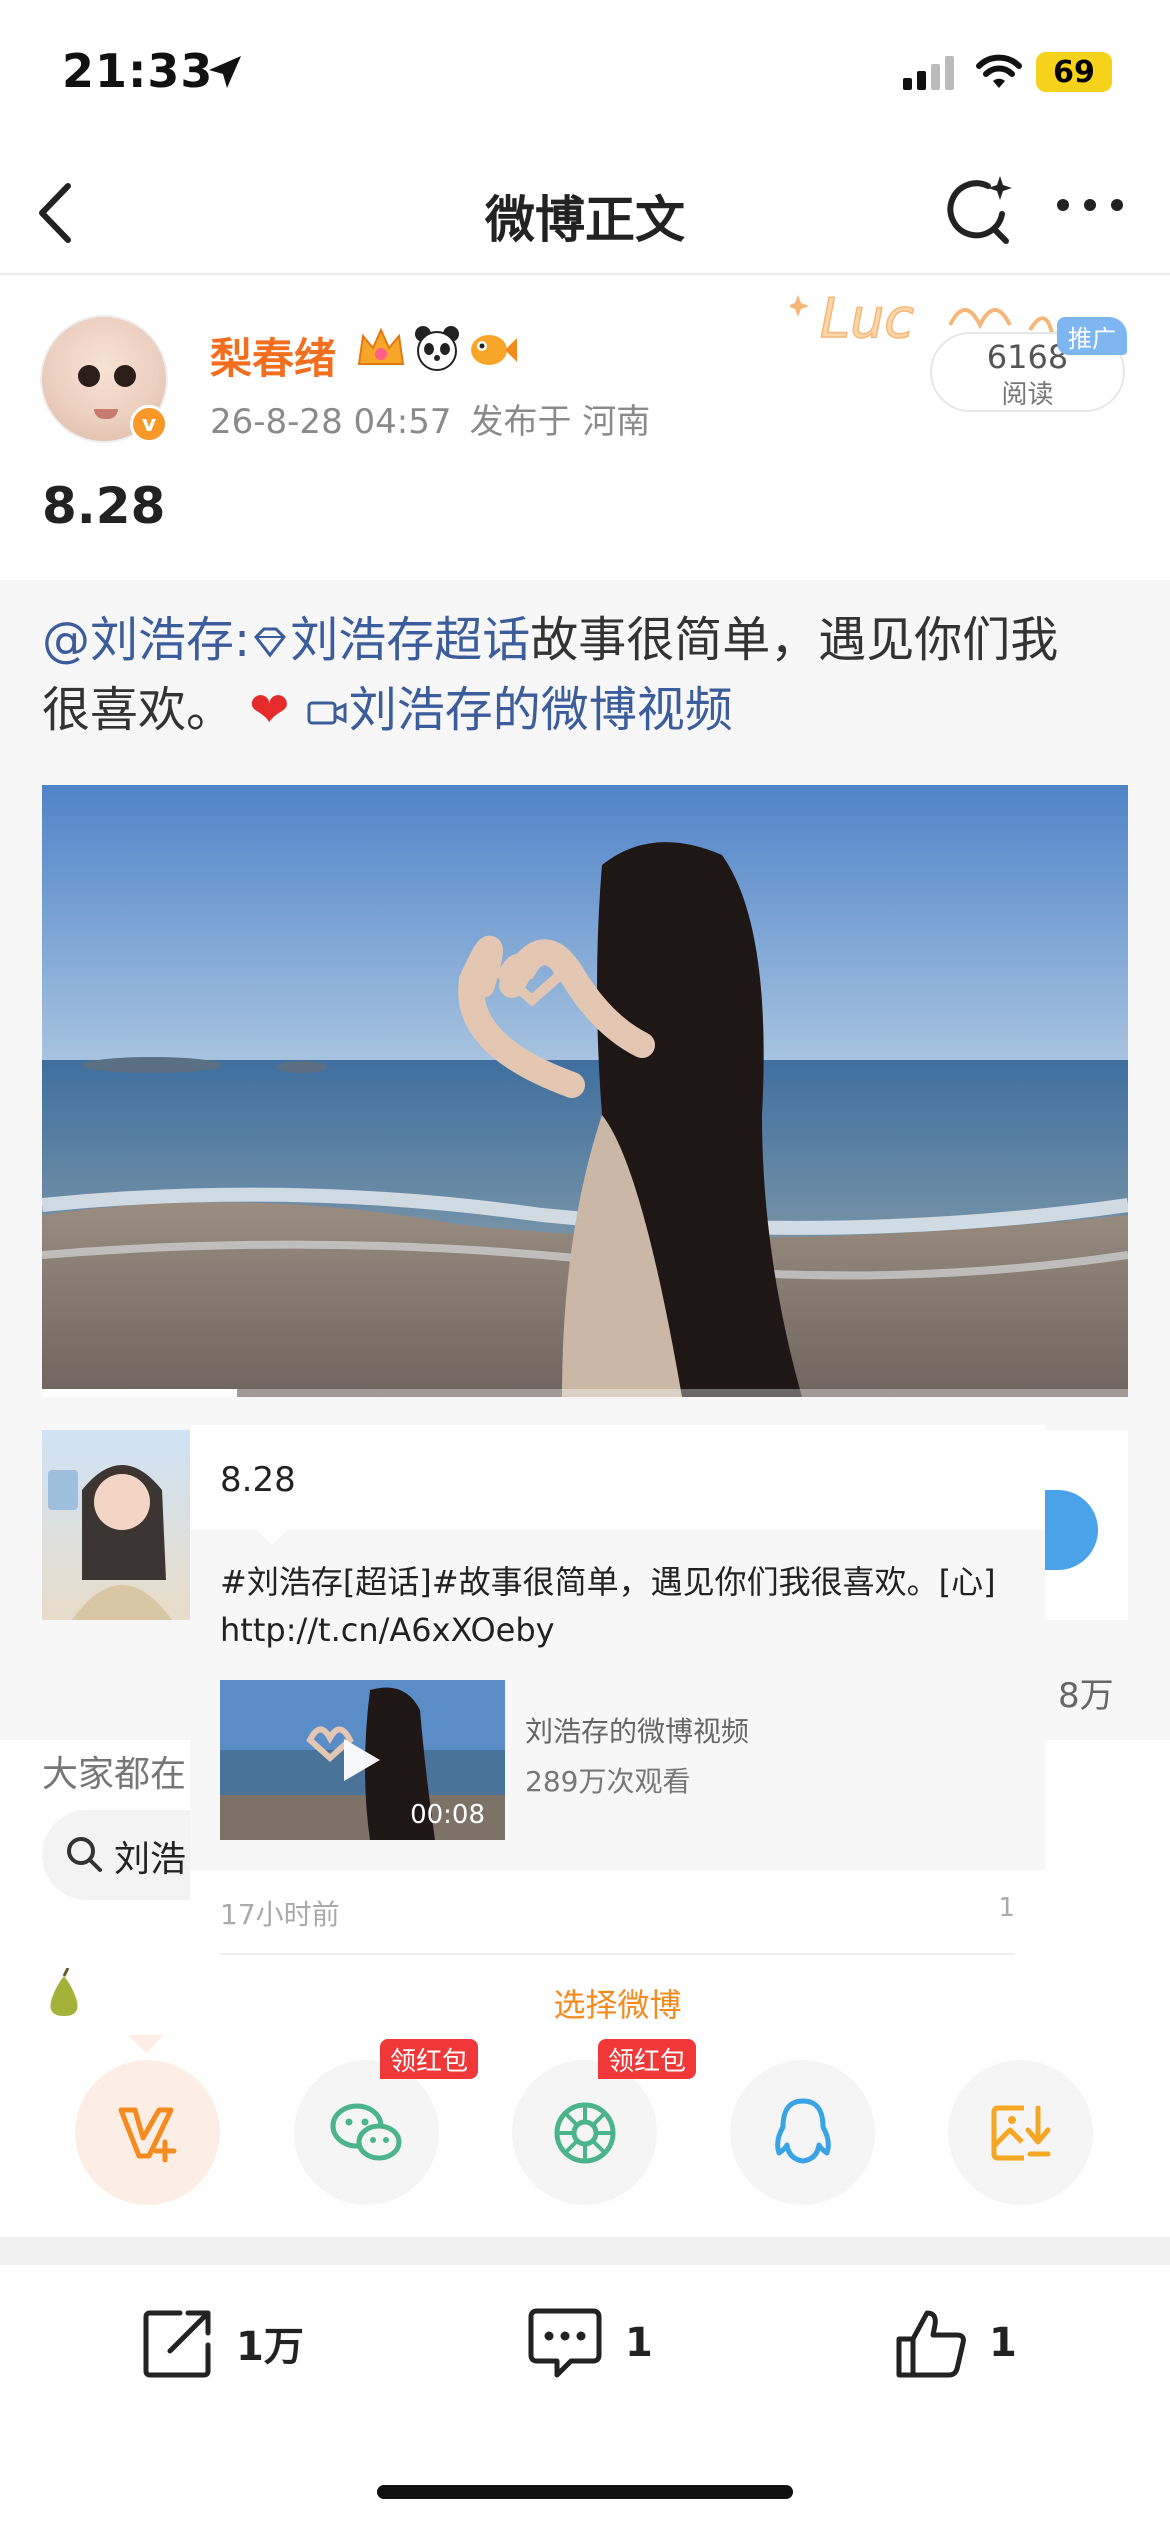 The image size is (1170, 2532). Describe the element at coordinates (608, 1781) in the screenshot. I see `popup-video-views: 289万次观看` at that location.